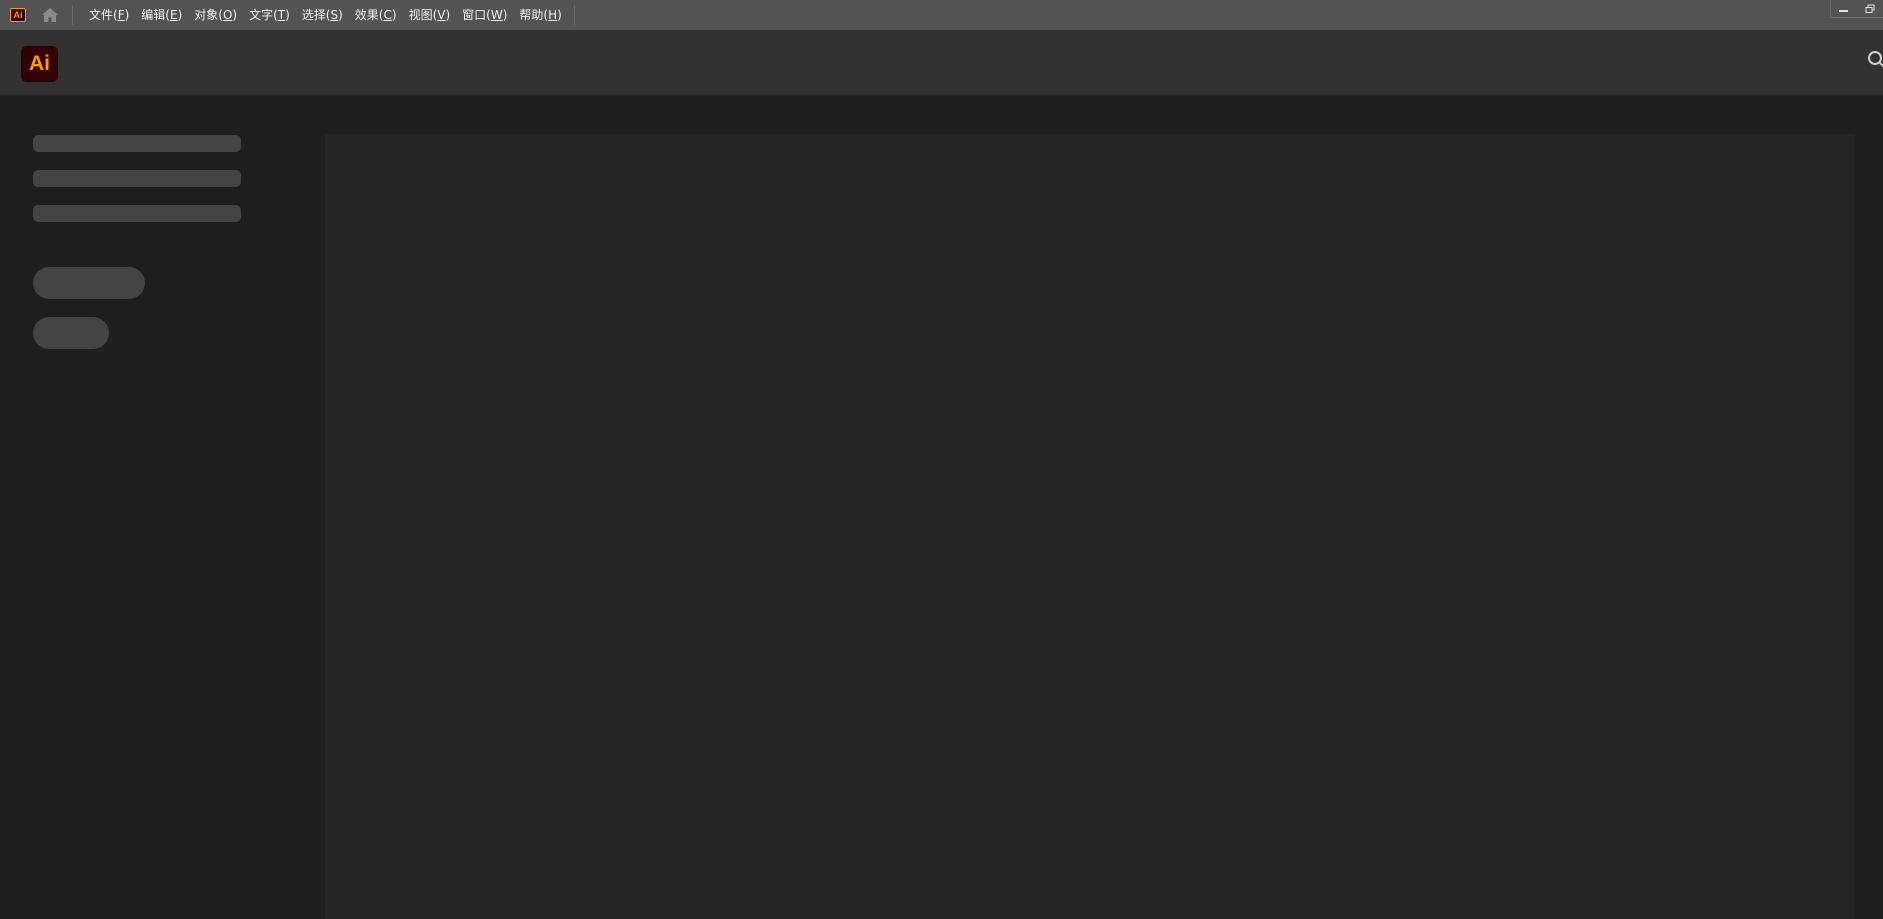  I want to click on menu-separator-end, so click(574, 15).